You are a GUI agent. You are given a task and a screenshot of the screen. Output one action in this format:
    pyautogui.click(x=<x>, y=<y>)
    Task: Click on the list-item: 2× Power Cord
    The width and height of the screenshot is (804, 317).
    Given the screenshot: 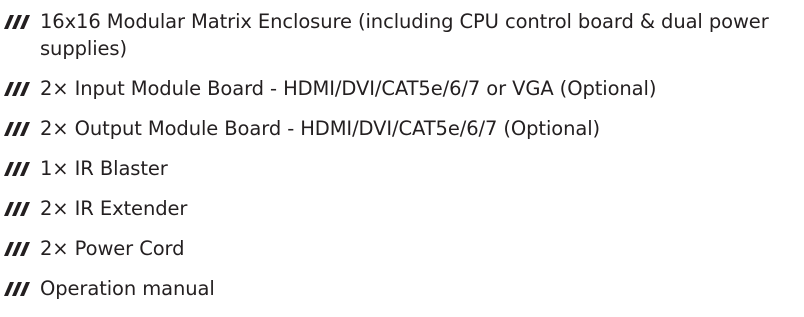 What is the action you would take?
    pyautogui.click(x=402, y=248)
    